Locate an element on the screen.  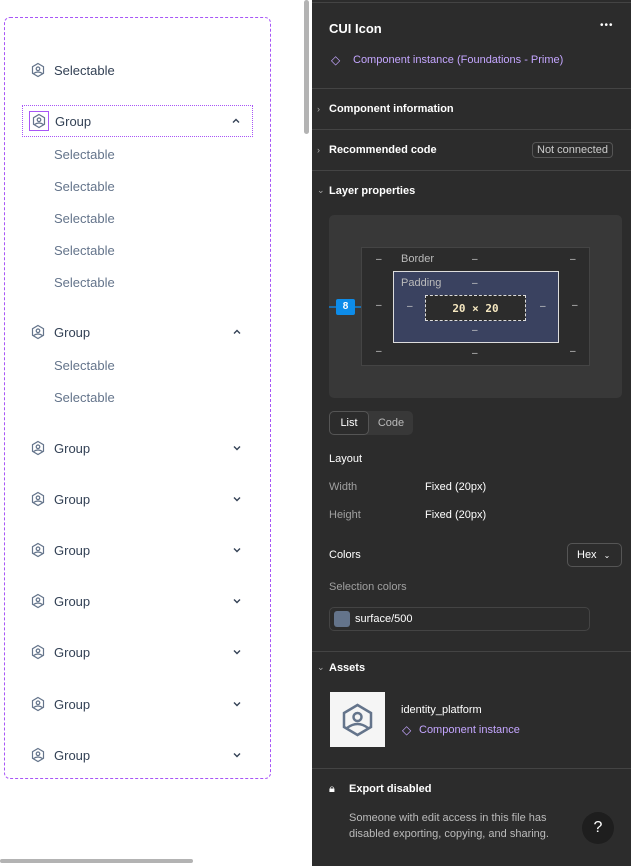
asset-type-link: Component instance is located at coordinates (469, 730).